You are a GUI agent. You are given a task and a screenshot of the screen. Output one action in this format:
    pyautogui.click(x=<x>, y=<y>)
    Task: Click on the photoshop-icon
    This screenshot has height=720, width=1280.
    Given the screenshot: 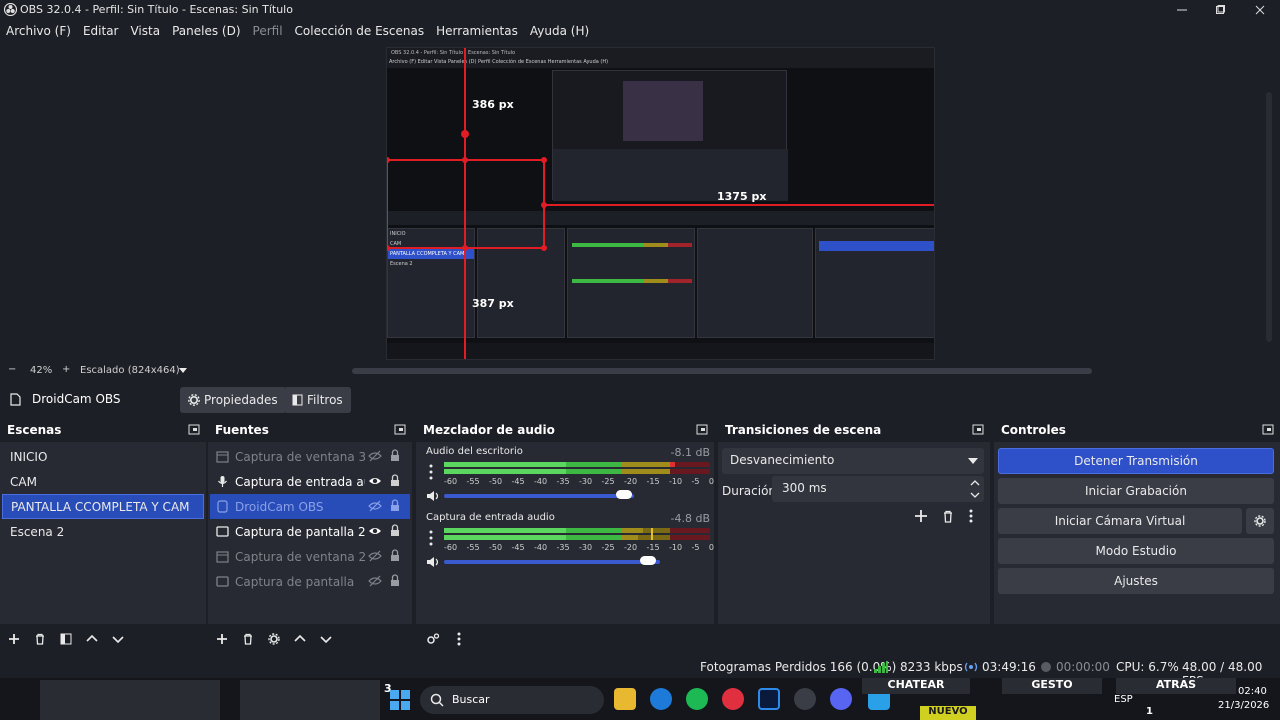 What is the action you would take?
    pyautogui.click(x=769, y=699)
    